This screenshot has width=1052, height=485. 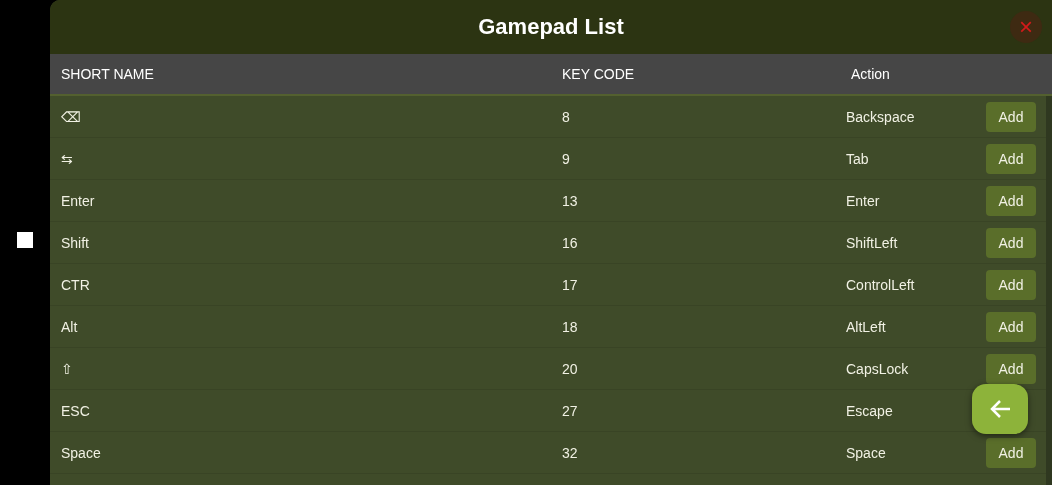 What do you see at coordinates (570, 368) in the screenshot?
I see `table-cell-text: 20` at bounding box center [570, 368].